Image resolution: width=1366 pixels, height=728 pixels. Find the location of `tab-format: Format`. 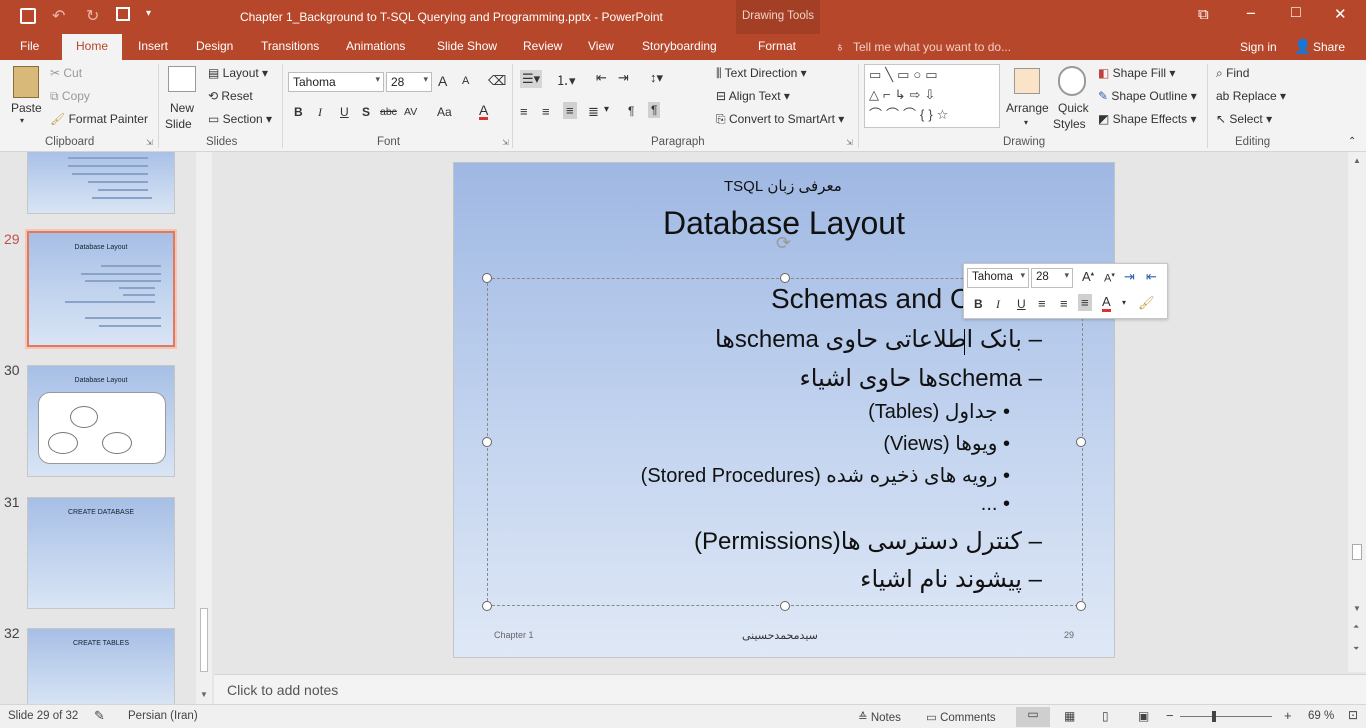

tab-format: Format is located at coordinates (777, 46).